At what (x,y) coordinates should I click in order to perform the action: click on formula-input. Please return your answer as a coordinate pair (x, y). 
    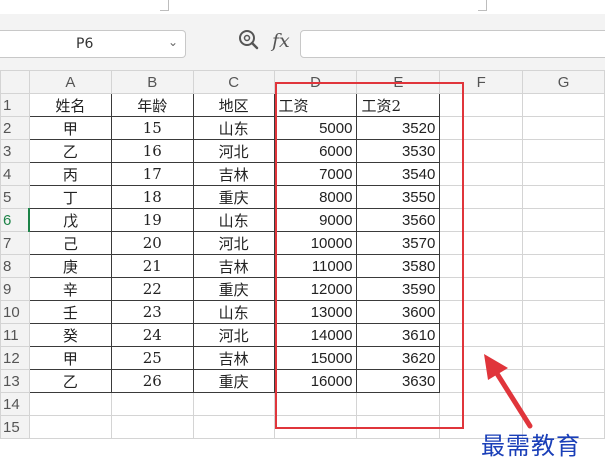
    Looking at the image, I should click on (452, 44).